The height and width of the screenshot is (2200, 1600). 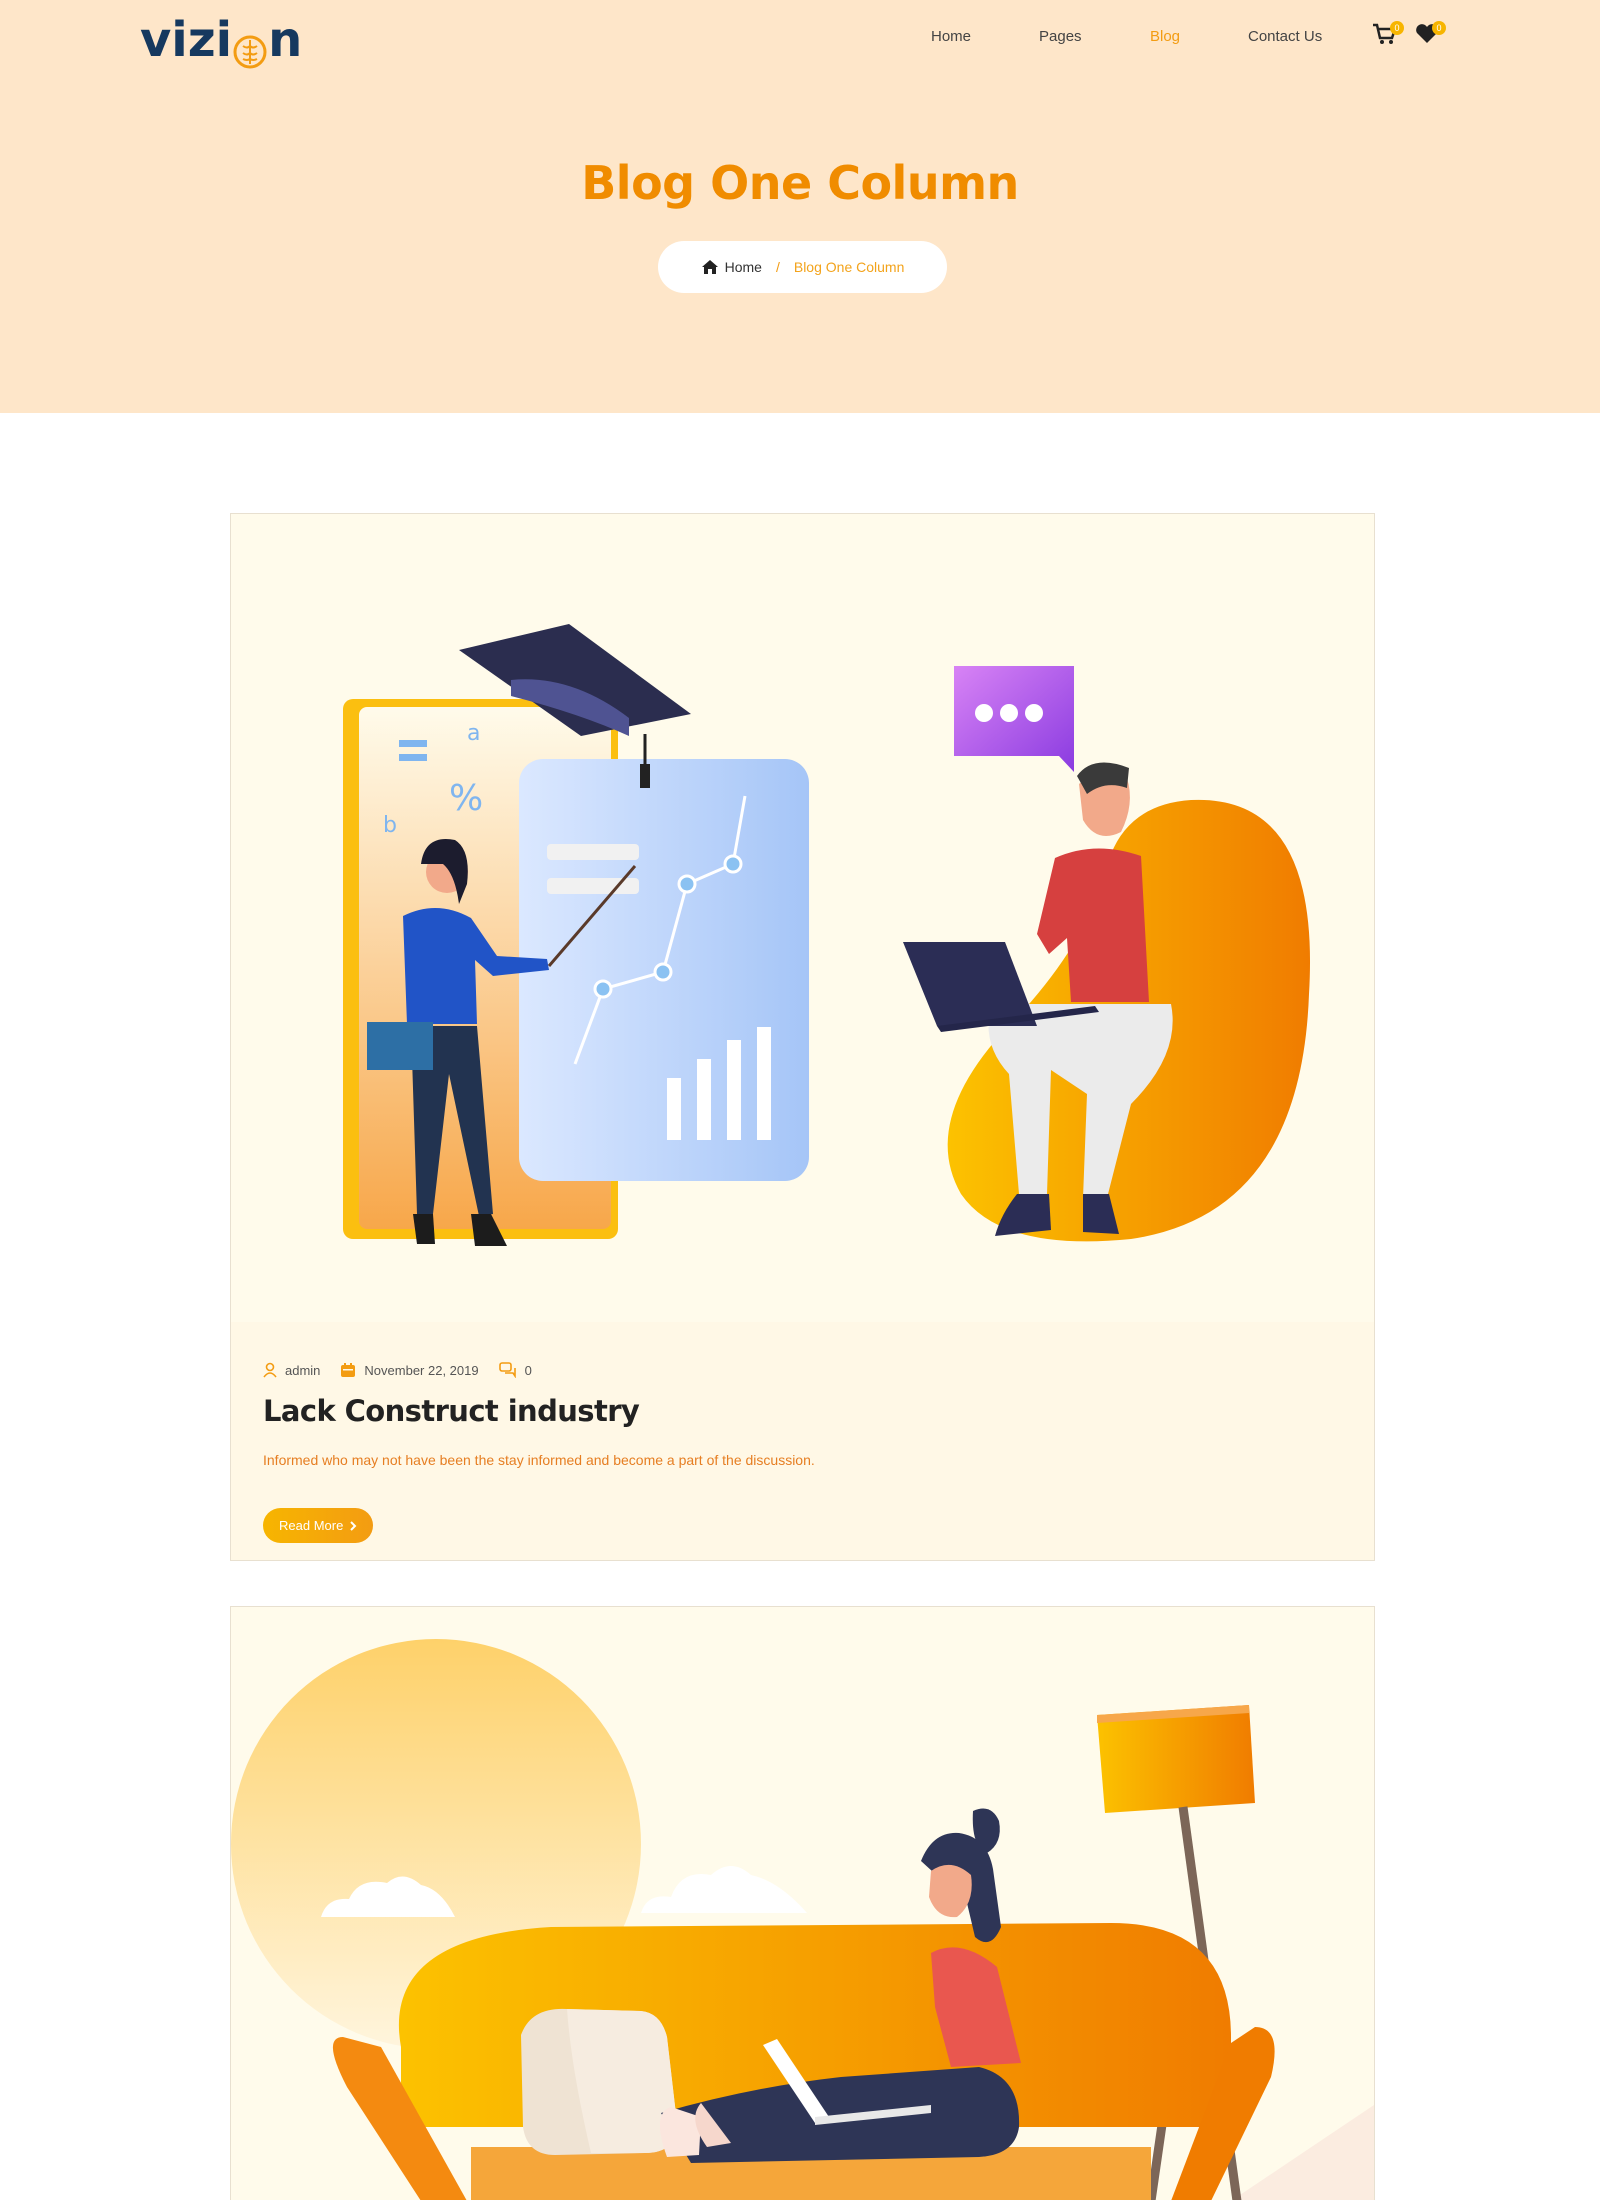 I want to click on breadcrumb-home: Home, so click(x=731, y=267).